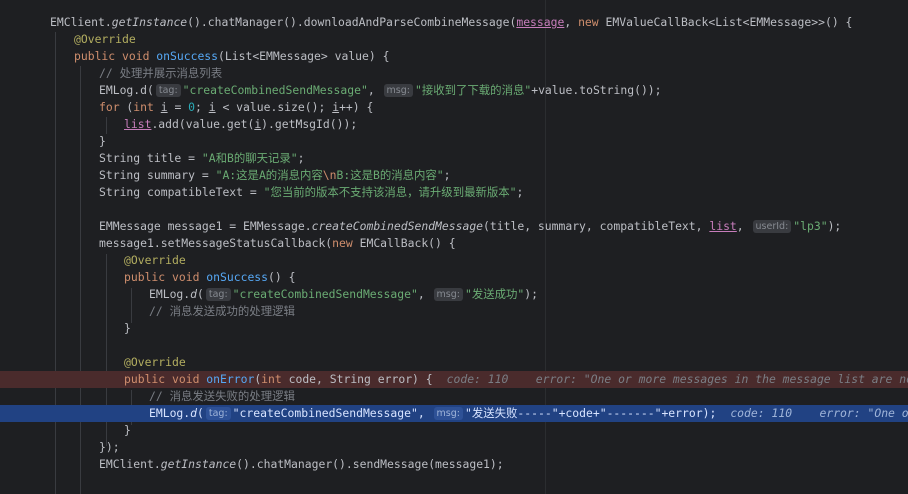  What do you see at coordinates (454, 39) in the screenshot?
I see `code-line-2: @Override` at bounding box center [454, 39].